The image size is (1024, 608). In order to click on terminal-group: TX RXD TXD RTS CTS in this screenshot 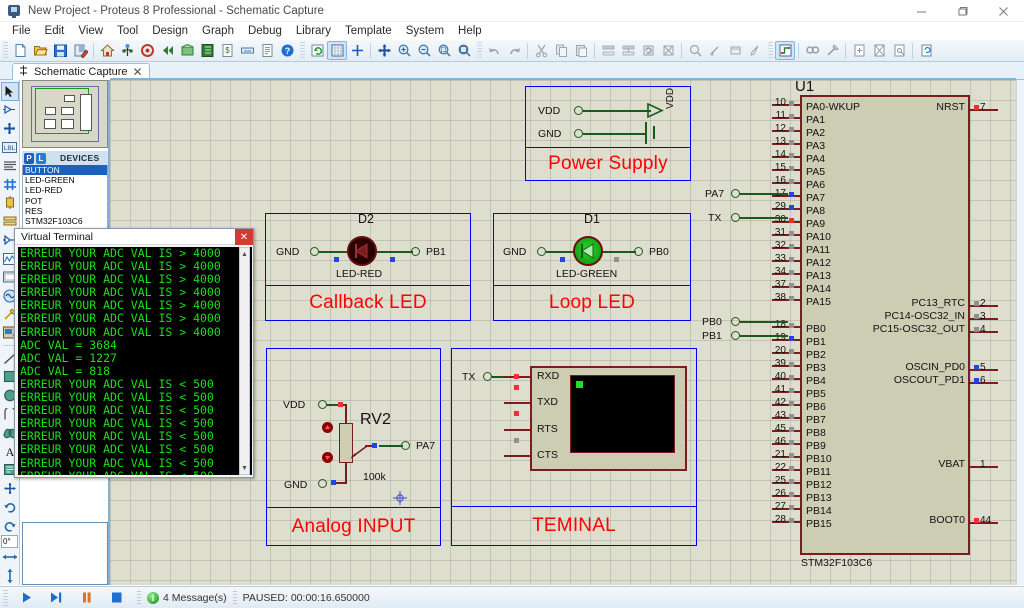, I will do `click(574, 427)`.